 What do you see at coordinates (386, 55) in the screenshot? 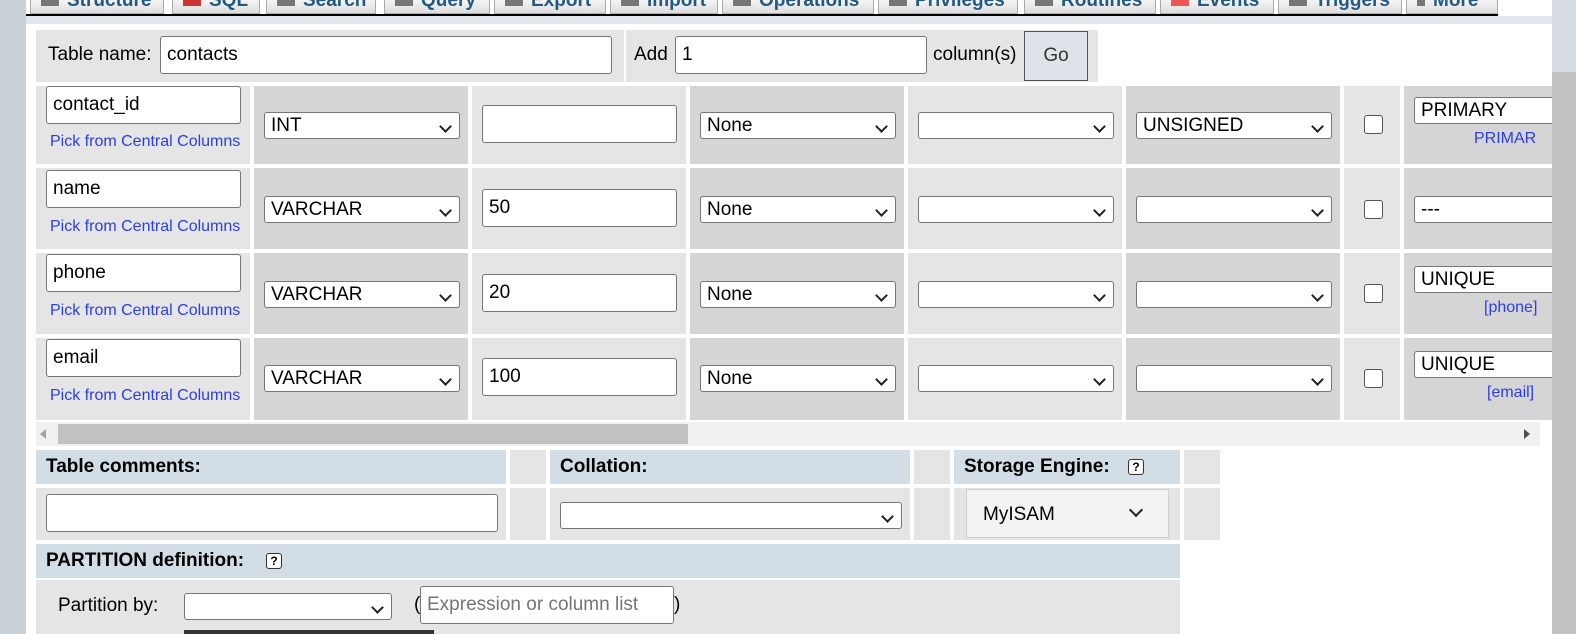
I see `table-name-input` at bounding box center [386, 55].